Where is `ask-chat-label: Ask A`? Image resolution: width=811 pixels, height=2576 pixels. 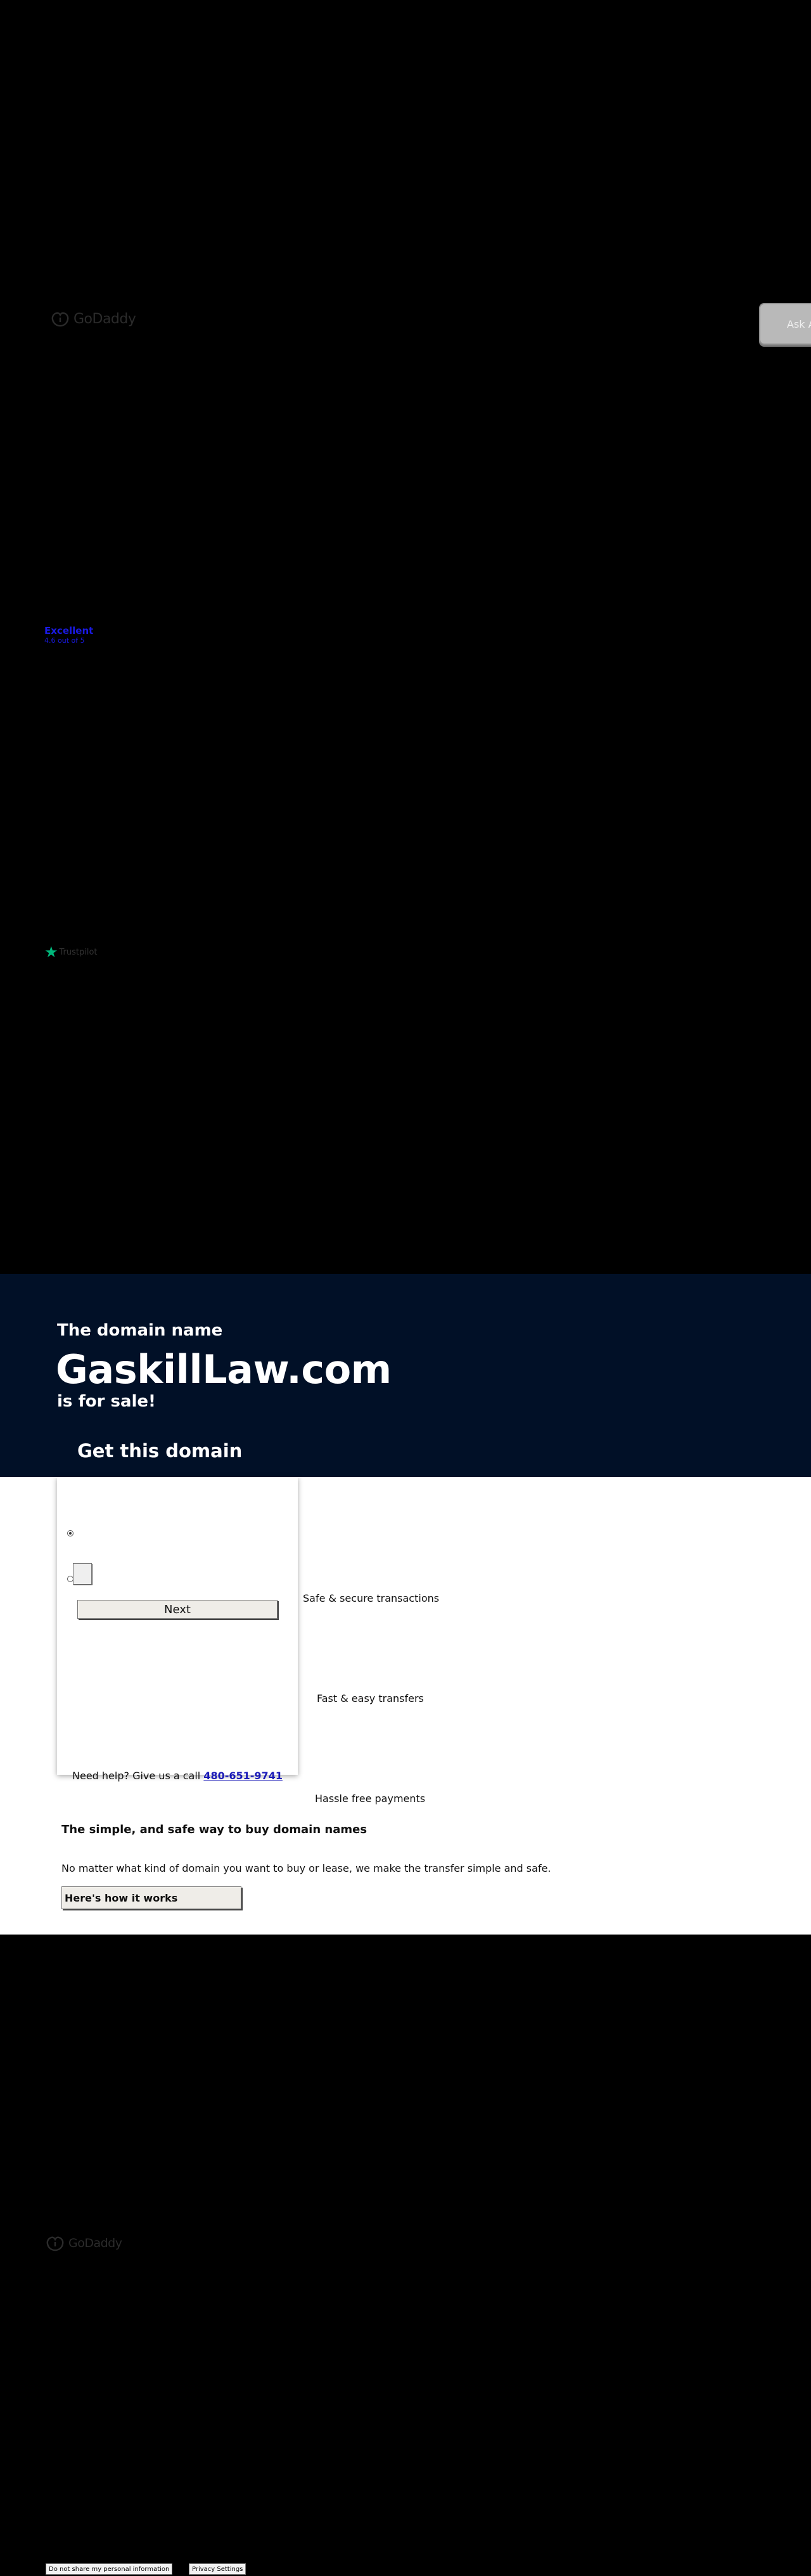 ask-chat-label: Ask A is located at coordinates (799, 324).